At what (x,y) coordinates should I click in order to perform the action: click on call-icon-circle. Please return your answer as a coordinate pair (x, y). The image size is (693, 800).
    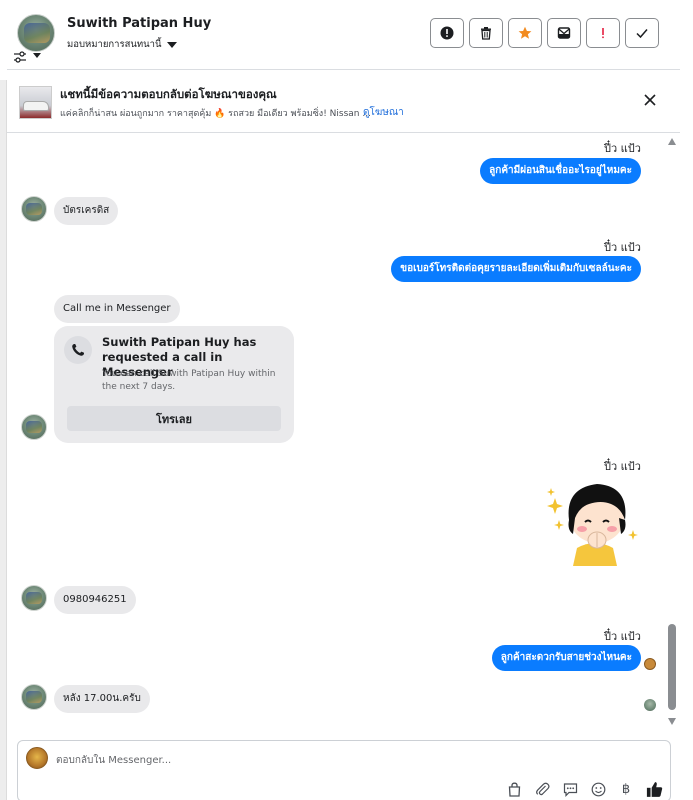
    Looking at the image, I should click on (78, 350).